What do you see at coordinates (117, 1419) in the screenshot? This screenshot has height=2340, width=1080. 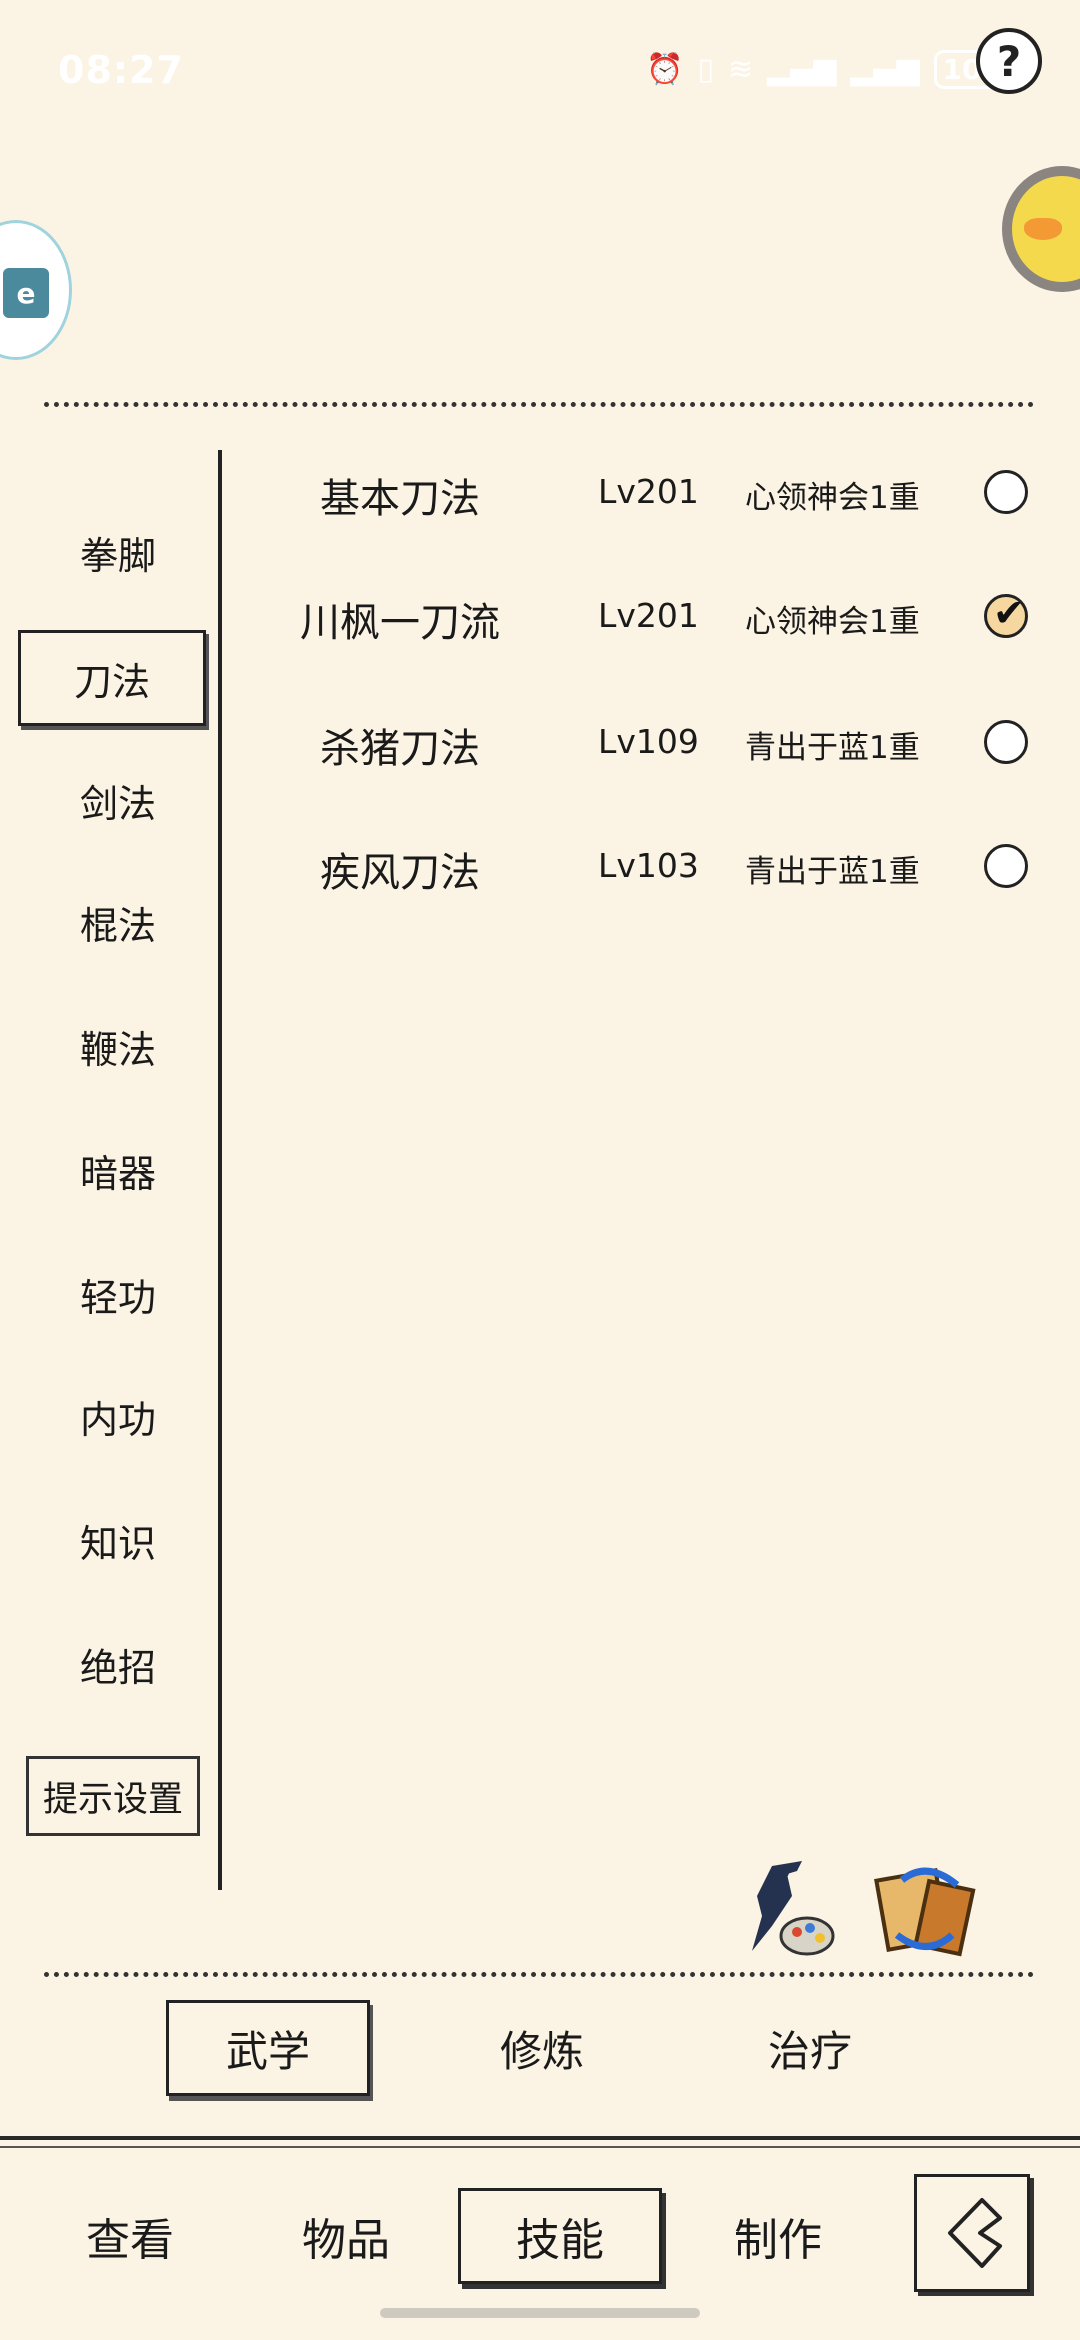 I see `category-label: 内功` at bounding box center [117, 1419].